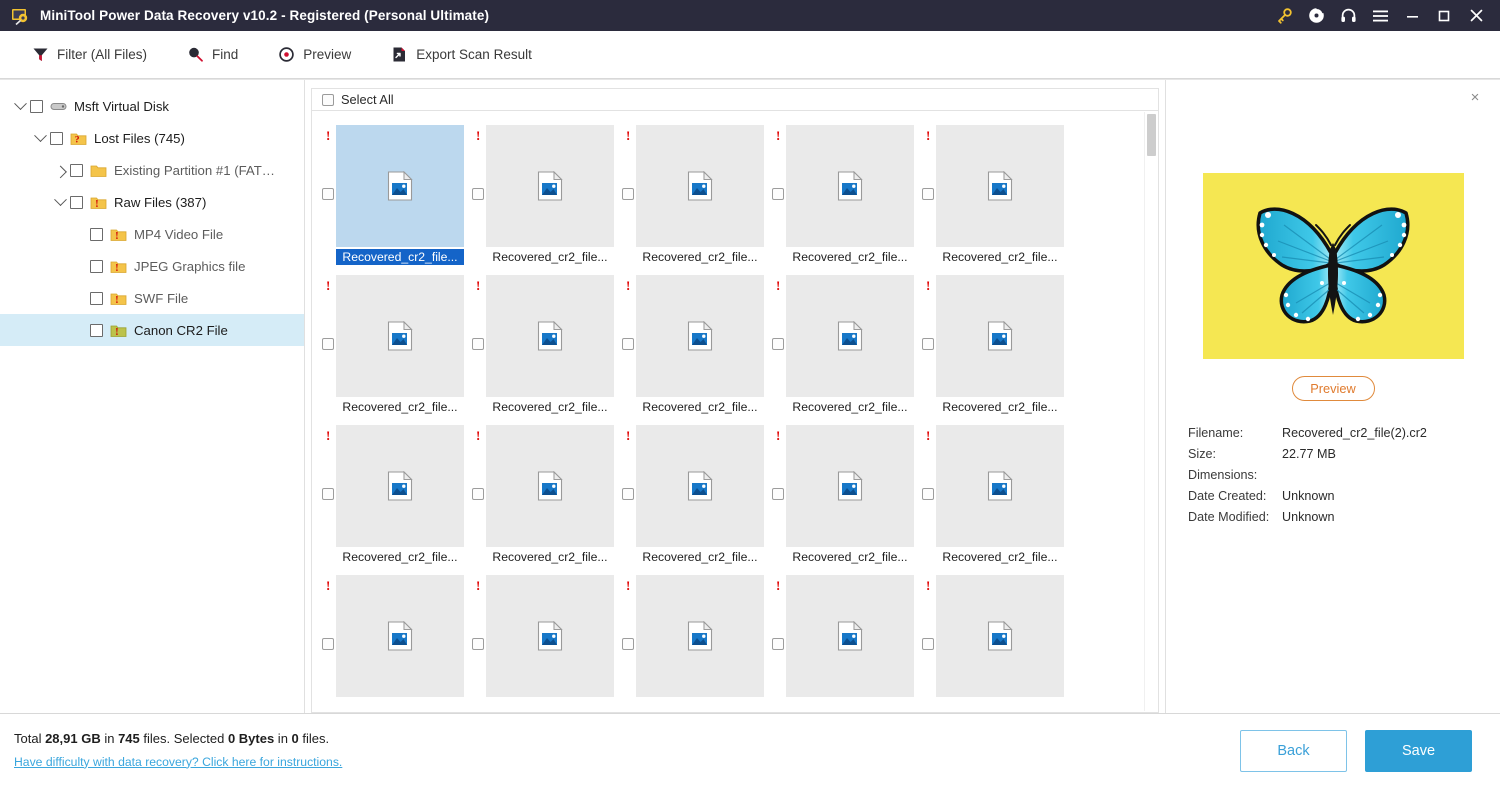 The height and width of the screenshot is (787, 1500). What do you see at coordinates (152, 202) in the screenshot?
I see `sidebar-item-raw-files-387: ! Raw Files (387)` at bounding box center [152, 202].